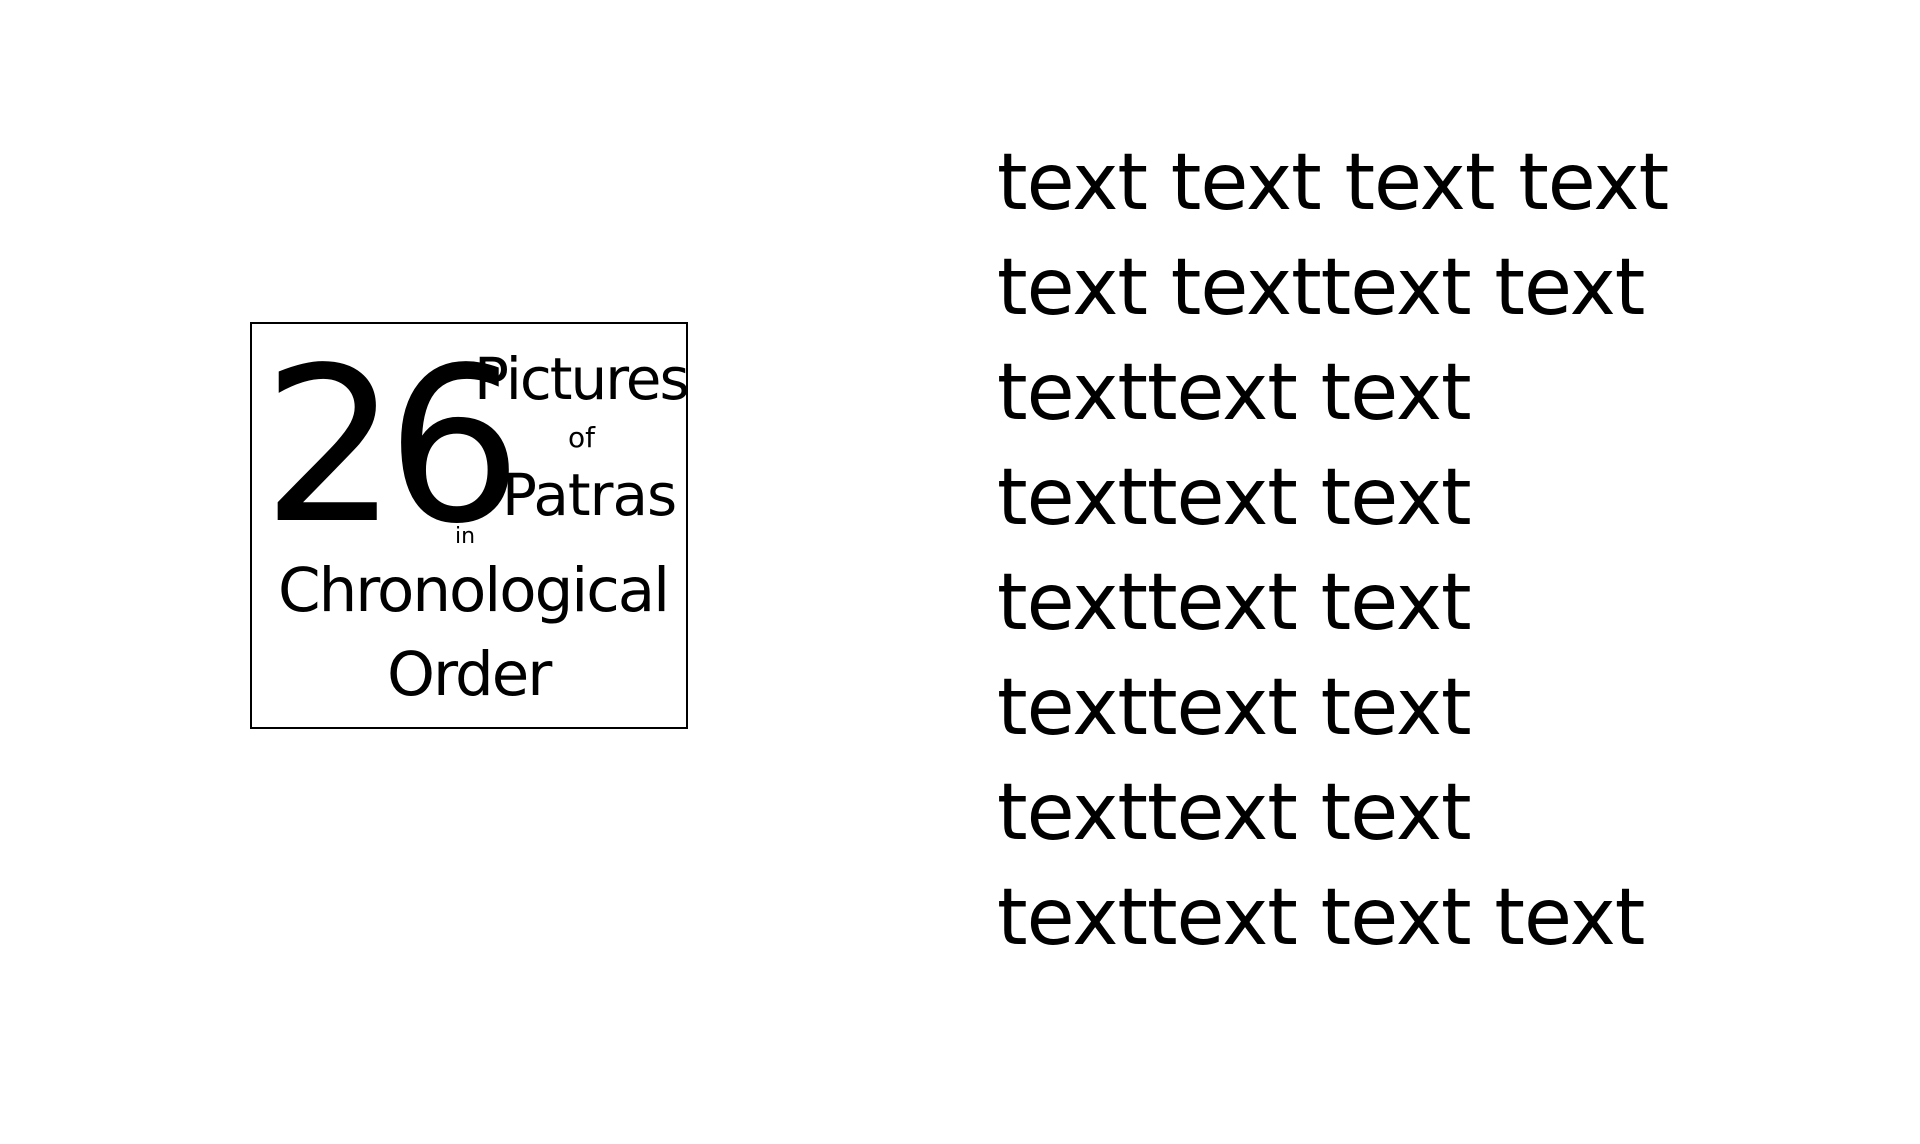 The height and width of the screenshot is (1144, 1920). Describe the element at coordinates (581, 437) in the screenshot. I see `title-word-of: of` at that location.